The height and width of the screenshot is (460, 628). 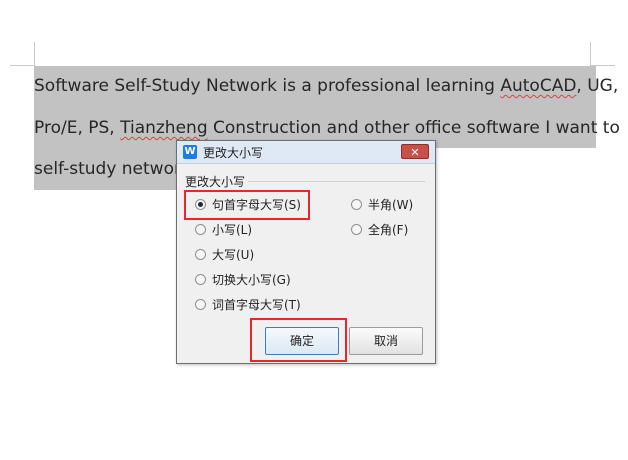 I want to click on doc-text-misspelled: Tianzheng, so click(x=164, y=128).